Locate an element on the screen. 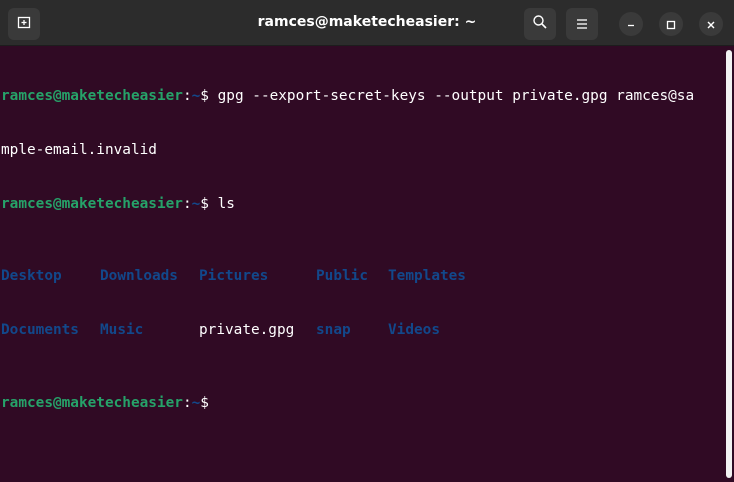 The height and width of the screenshot is (482, 734). command-line-2: ramces@maketecheasier:~$ ls is located at coordinates (362, 204).